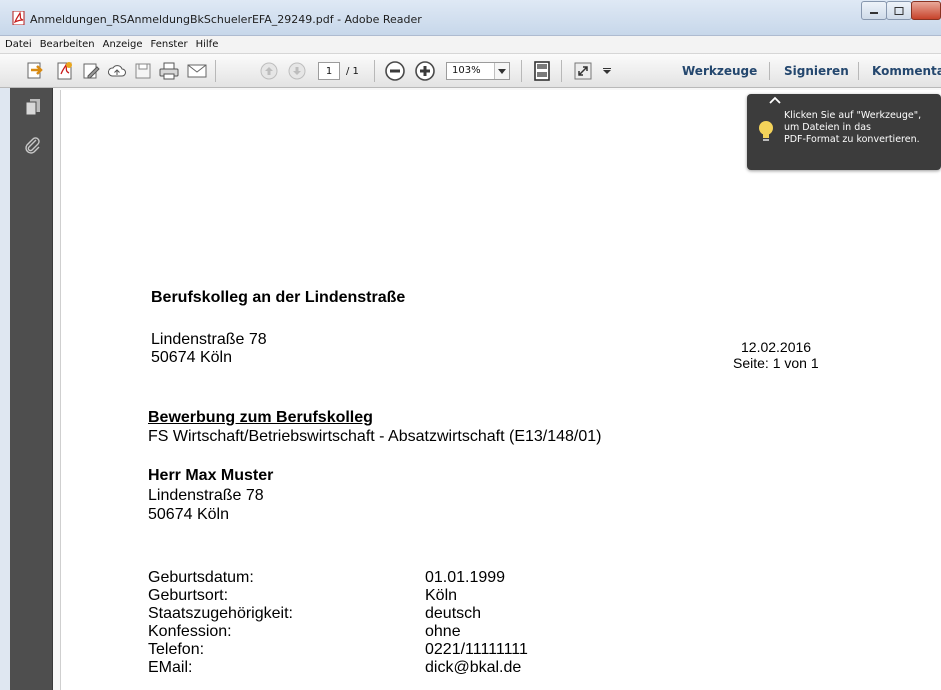 The width and height of the screenshot is (941, 690). What do you see at coordinates (18, 18) in the screenshot?
I see `adobe-reader-icon` at bounding box center [18, 18].